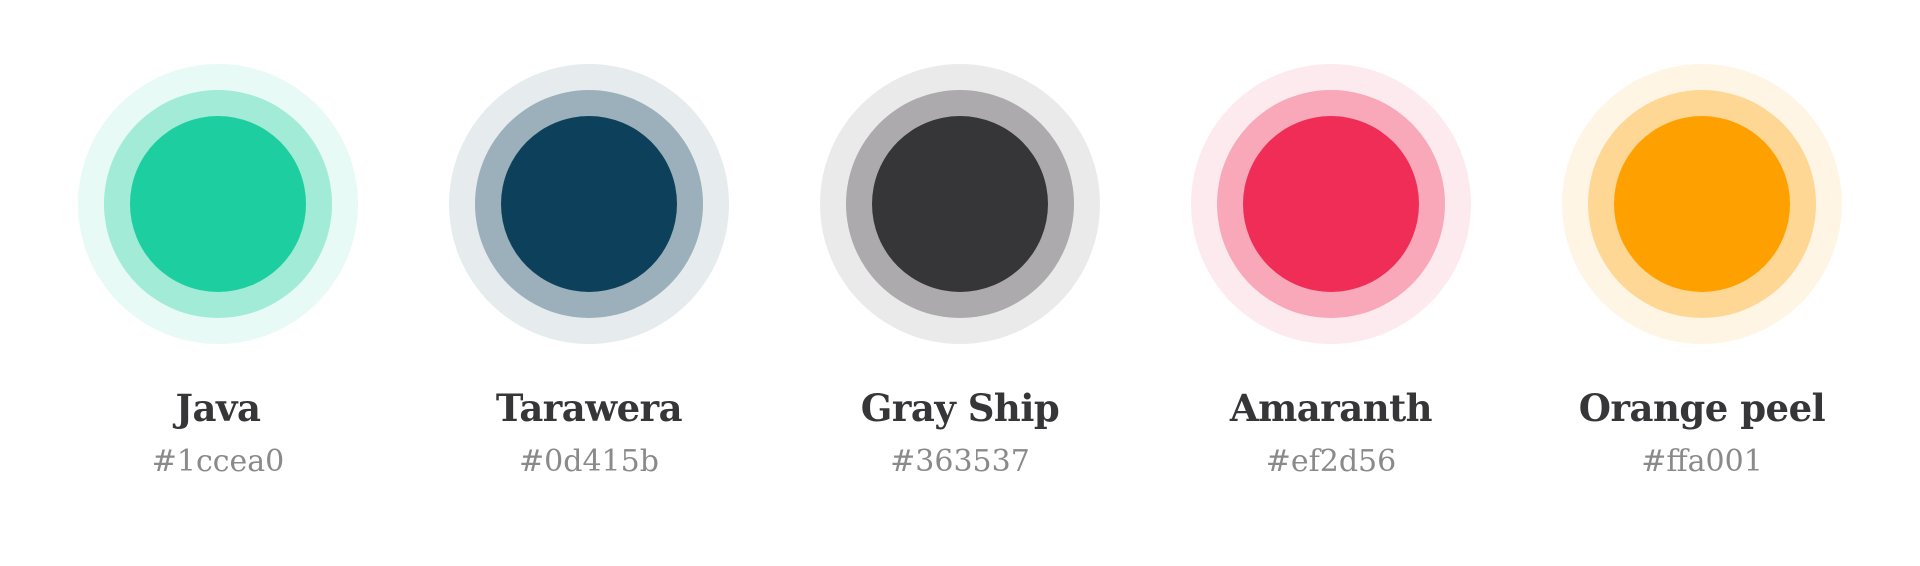 This screenshot has height=566, width=1920. I want to click on color-hex-code: #ffa001, so click(1702, 461).